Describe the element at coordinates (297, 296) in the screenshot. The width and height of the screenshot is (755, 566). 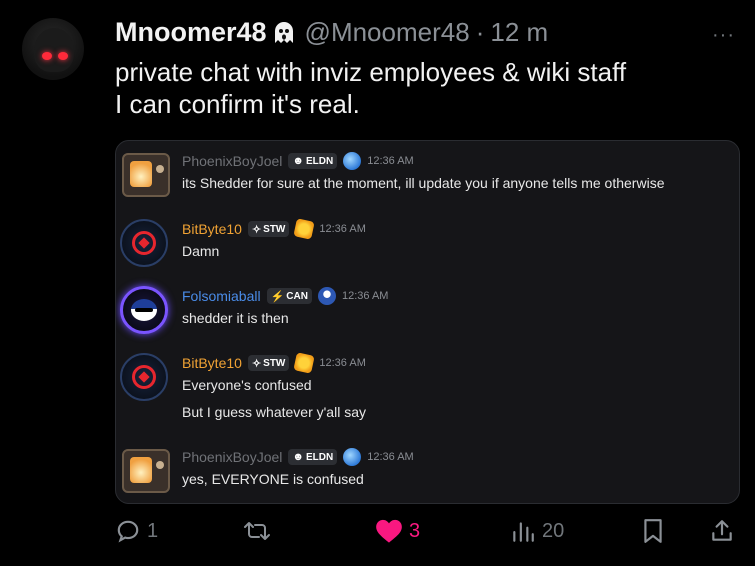
I see `guild-tag-label: CAN` at that location.